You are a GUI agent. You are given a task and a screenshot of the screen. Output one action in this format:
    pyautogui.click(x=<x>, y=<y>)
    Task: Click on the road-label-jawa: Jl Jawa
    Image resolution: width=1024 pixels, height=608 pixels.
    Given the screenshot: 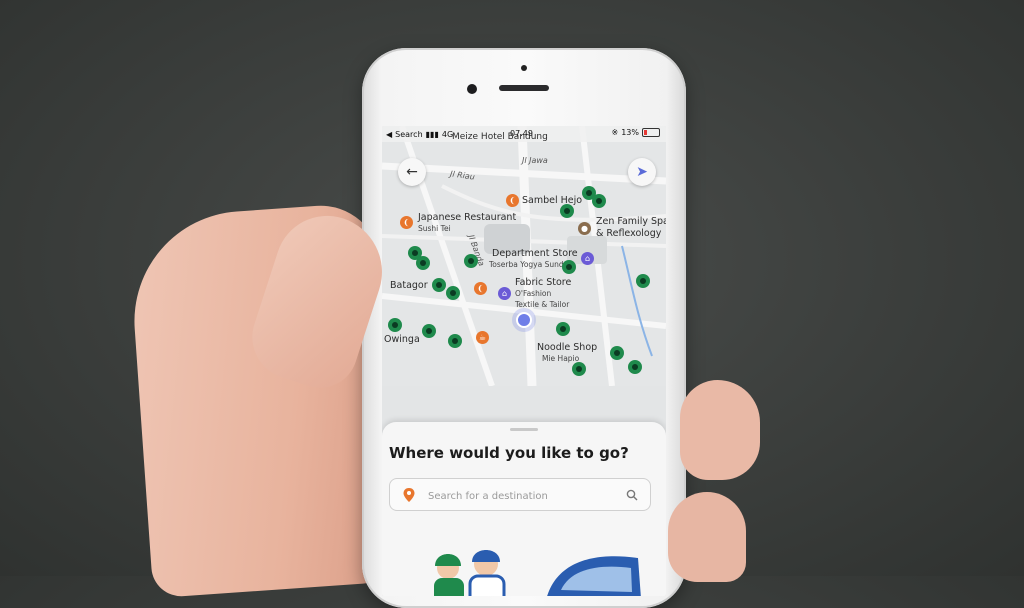 What is the action you would take?
    pyautogui.click(x=535, y=160)
    